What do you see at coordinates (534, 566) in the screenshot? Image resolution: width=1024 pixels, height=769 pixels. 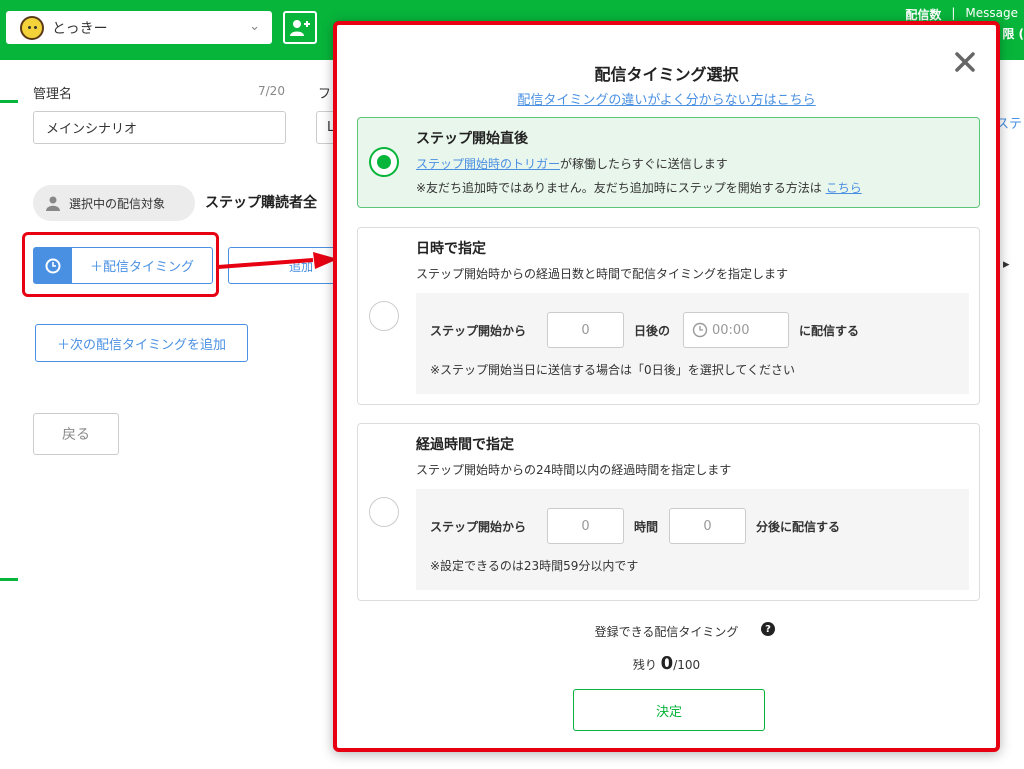 I see `elapsed-note: ※設定できるのは23時間59分以内です` at bounding box center [534, 566].